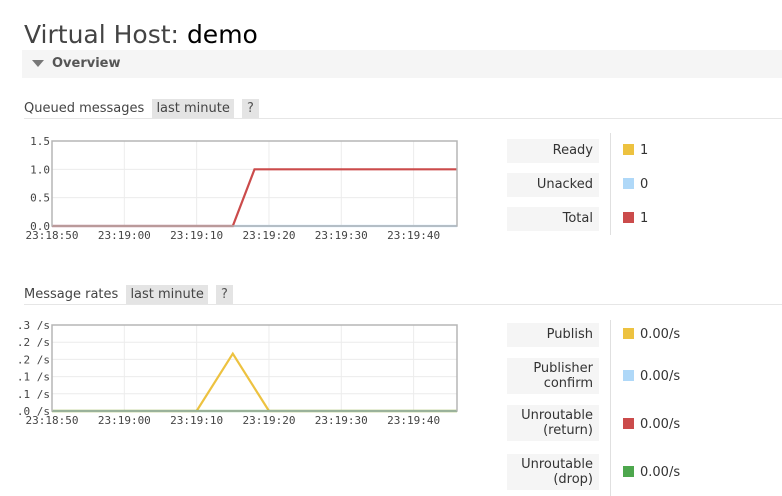  I want to click on y-tick-label: 1.5, so click(40, 141).